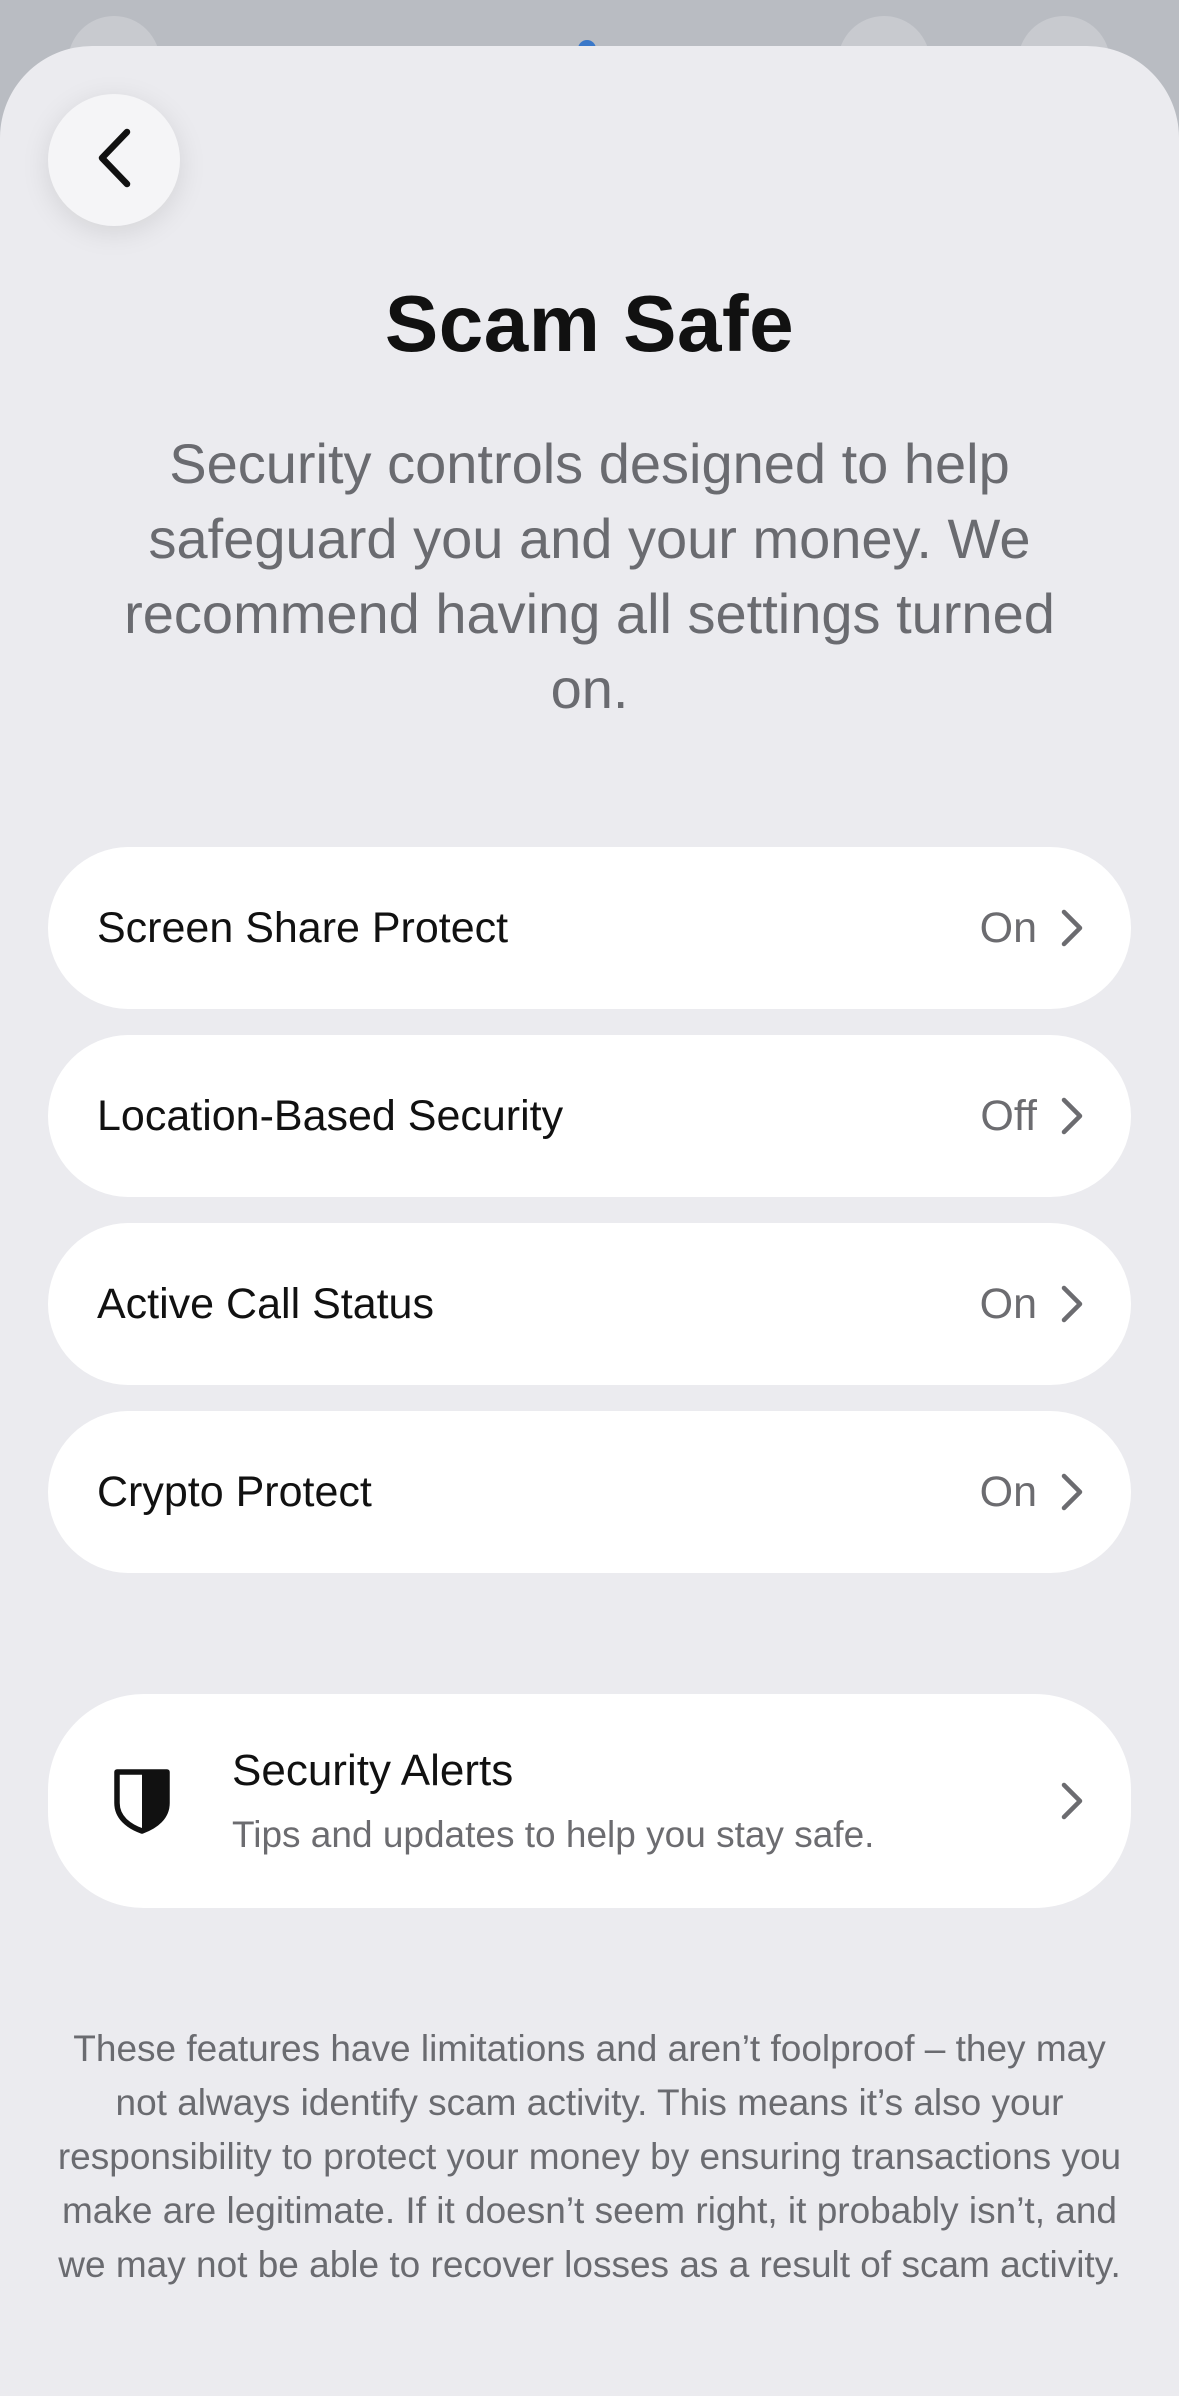  What do you see at coordinates (265, 1303) in the screenshot?
I see `setting-label: Active Call Status` at bounding box center [265, 1303].